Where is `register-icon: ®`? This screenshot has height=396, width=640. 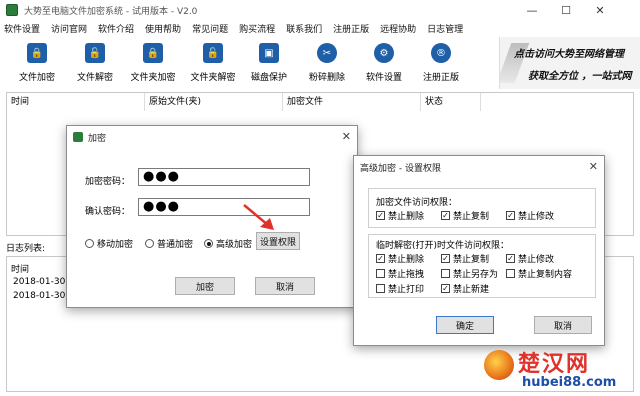 register-icon: ® is located at coordinates (441, 53).